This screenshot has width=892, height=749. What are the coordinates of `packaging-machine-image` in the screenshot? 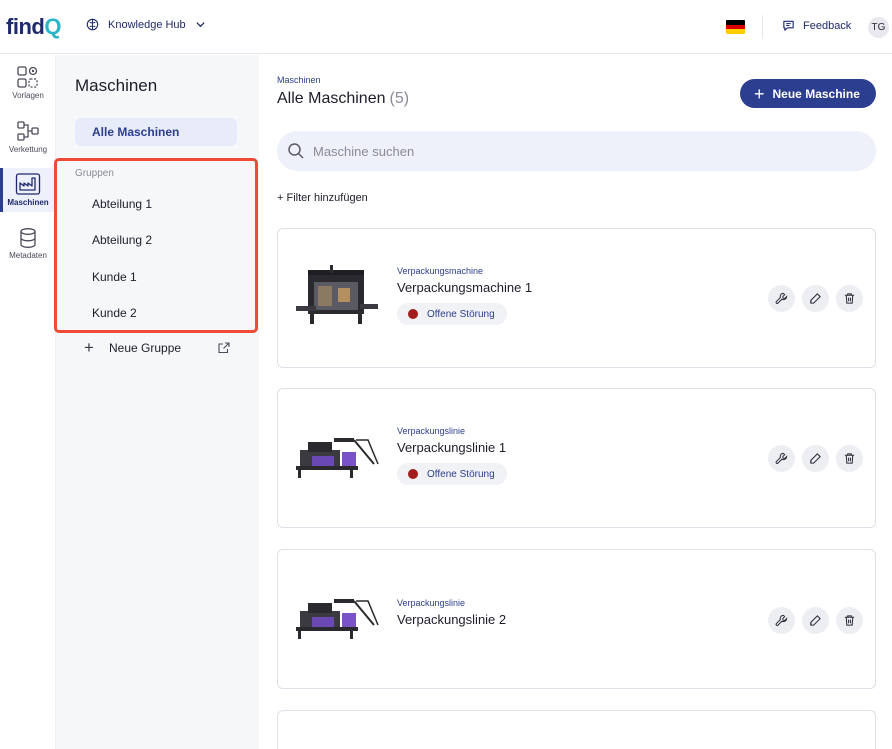 It's located at (337, 294).